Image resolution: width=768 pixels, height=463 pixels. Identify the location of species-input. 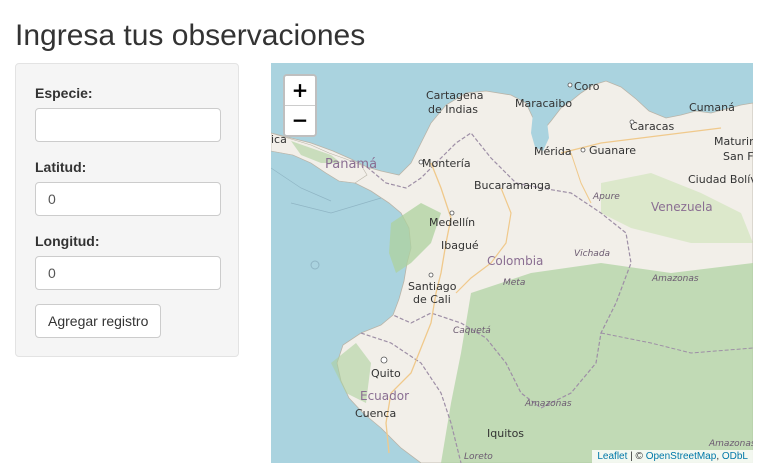
(128, 125).